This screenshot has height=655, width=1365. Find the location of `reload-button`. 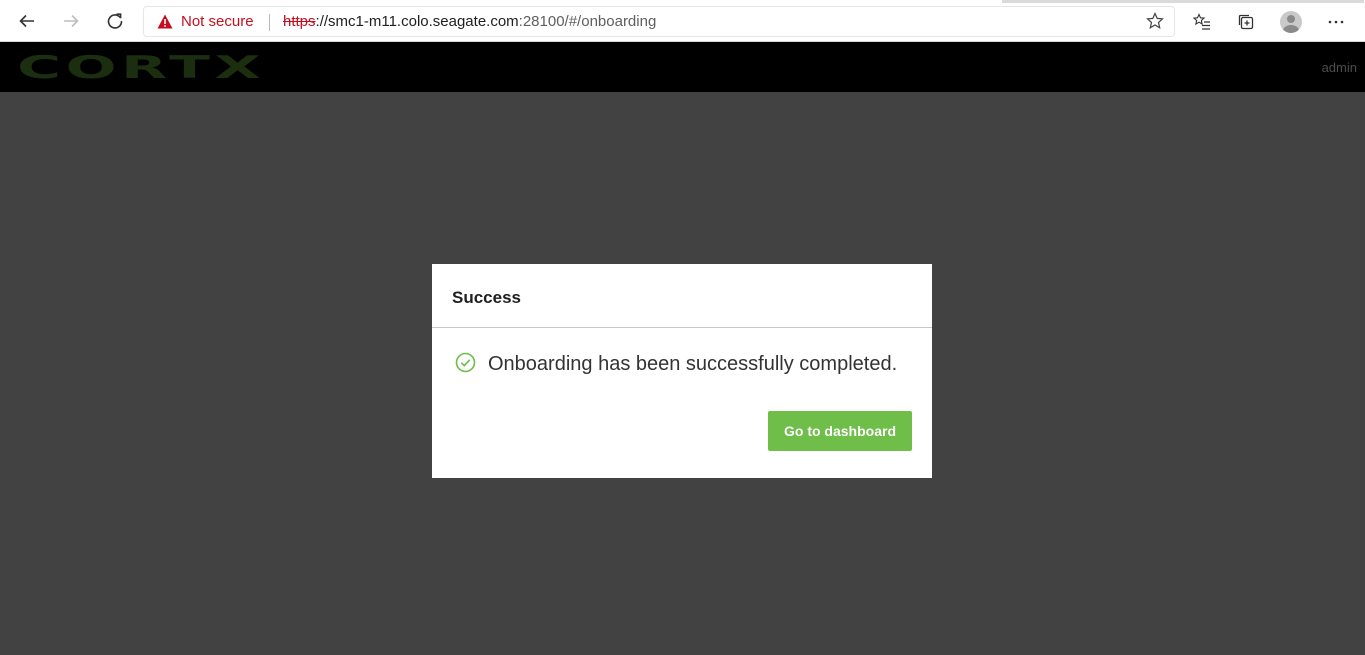

reload-button is located at coordinates (115, 21).